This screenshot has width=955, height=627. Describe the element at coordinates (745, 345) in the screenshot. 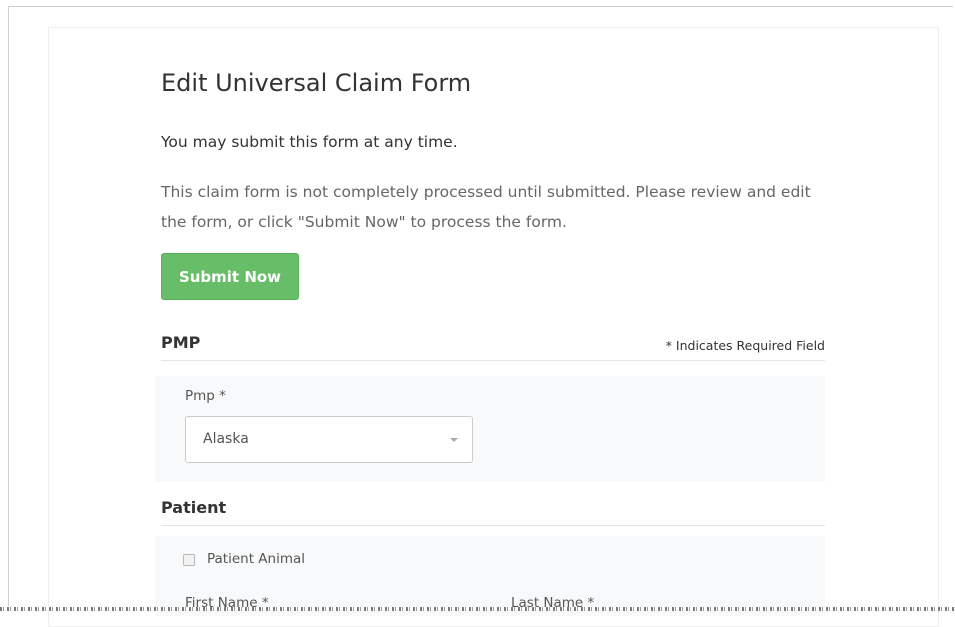

I see `required-field-note: * Indicates Required Field` at that location.